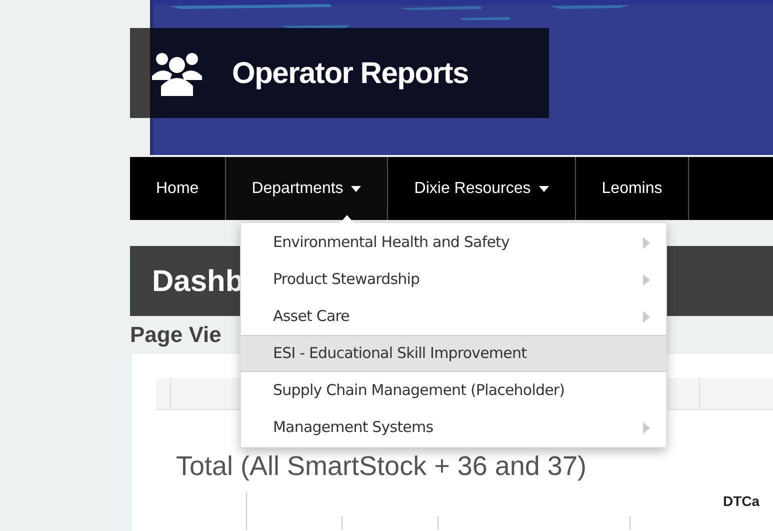 The width and height of the screenshot is (773, 531). Describe the element at coordinates (453, 316) in the screenshot. I see `menu-item: Asset Care` at that location.